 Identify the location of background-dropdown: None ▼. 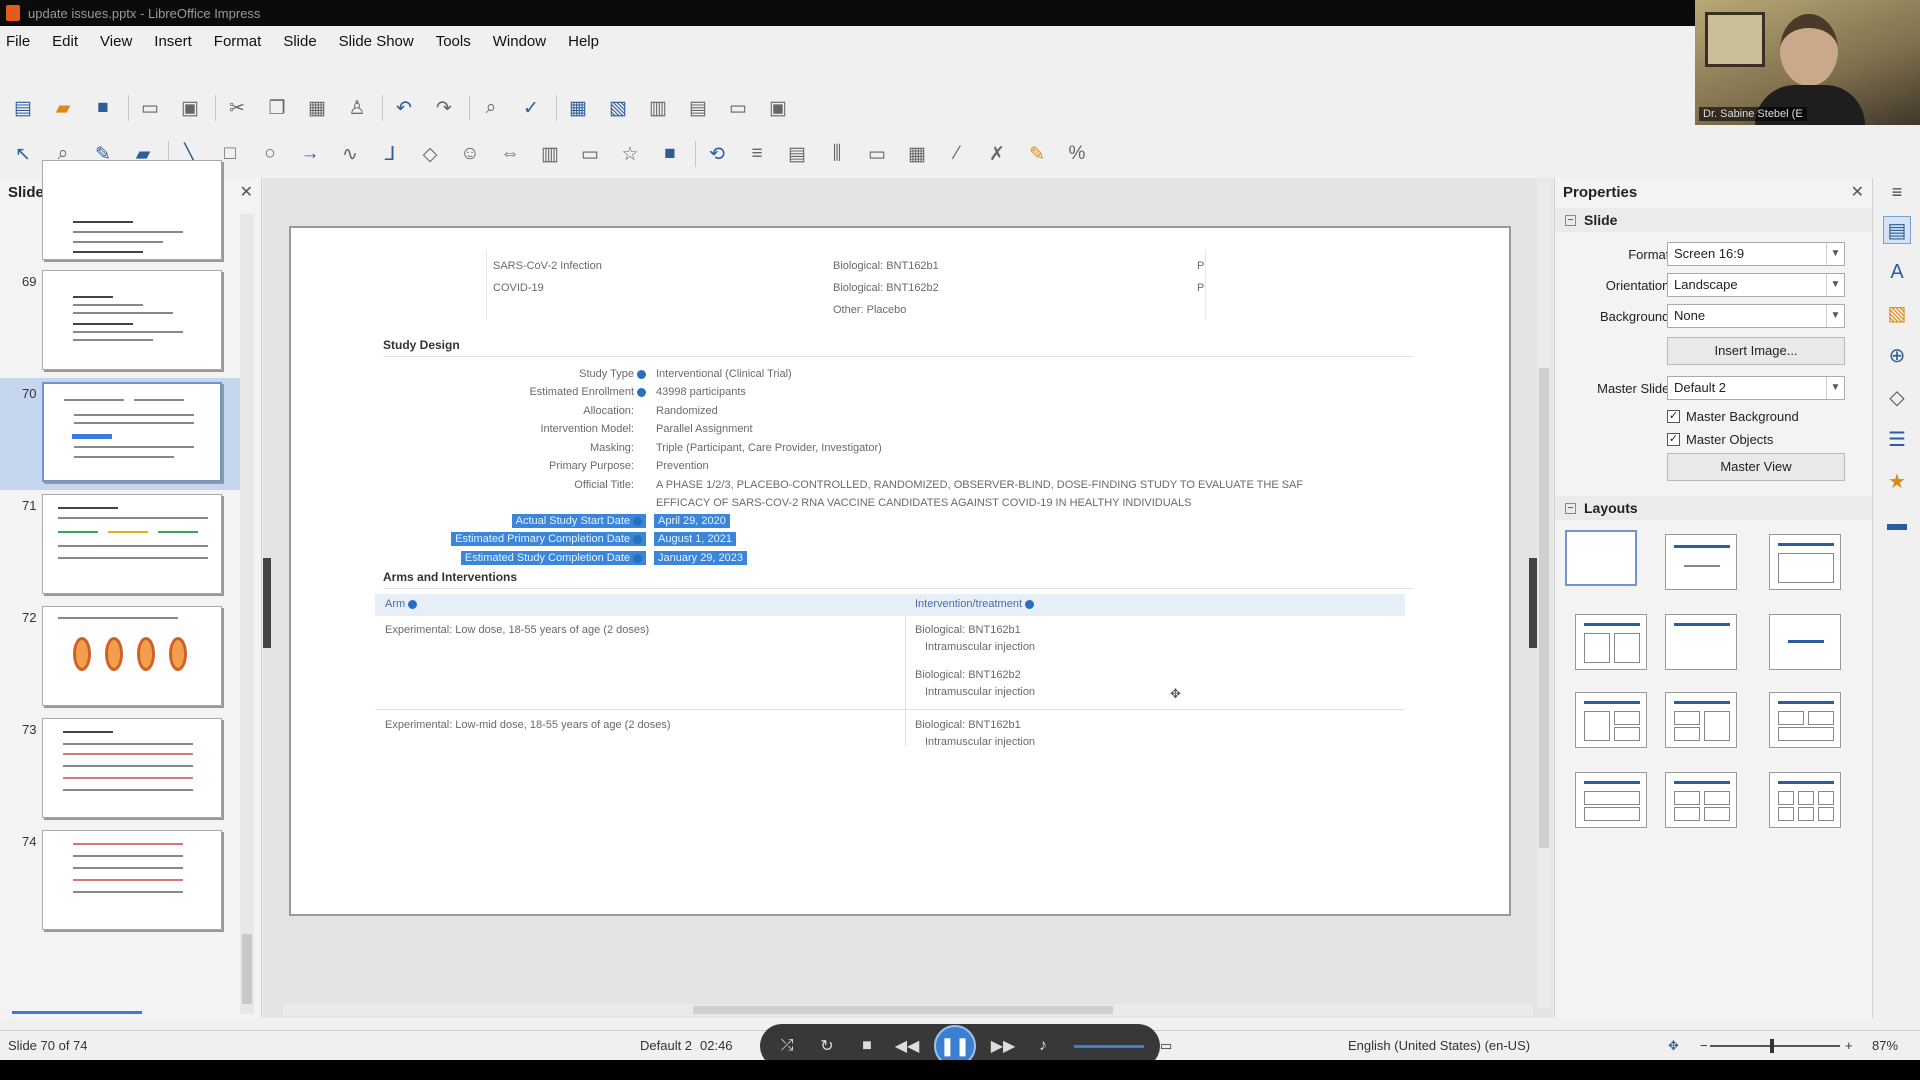
(1756, 316).